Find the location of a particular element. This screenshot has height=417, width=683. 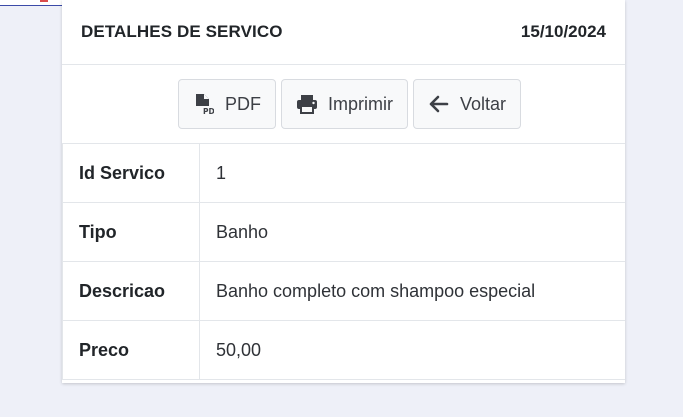

arrow-left-icon is located at coordinates (439, 104).